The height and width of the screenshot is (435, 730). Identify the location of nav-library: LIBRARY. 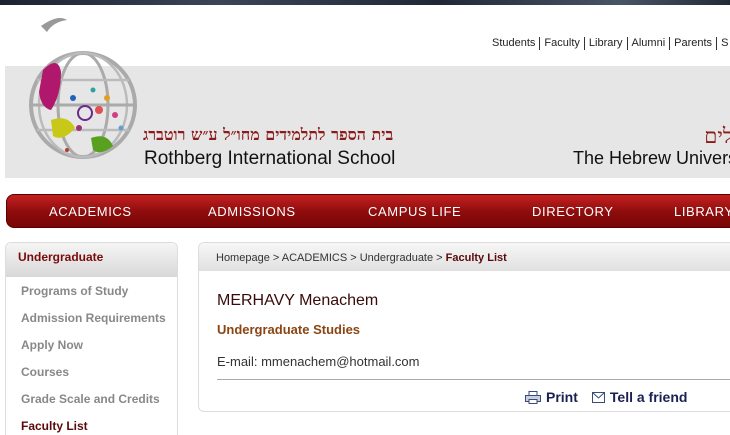
(702, 211).